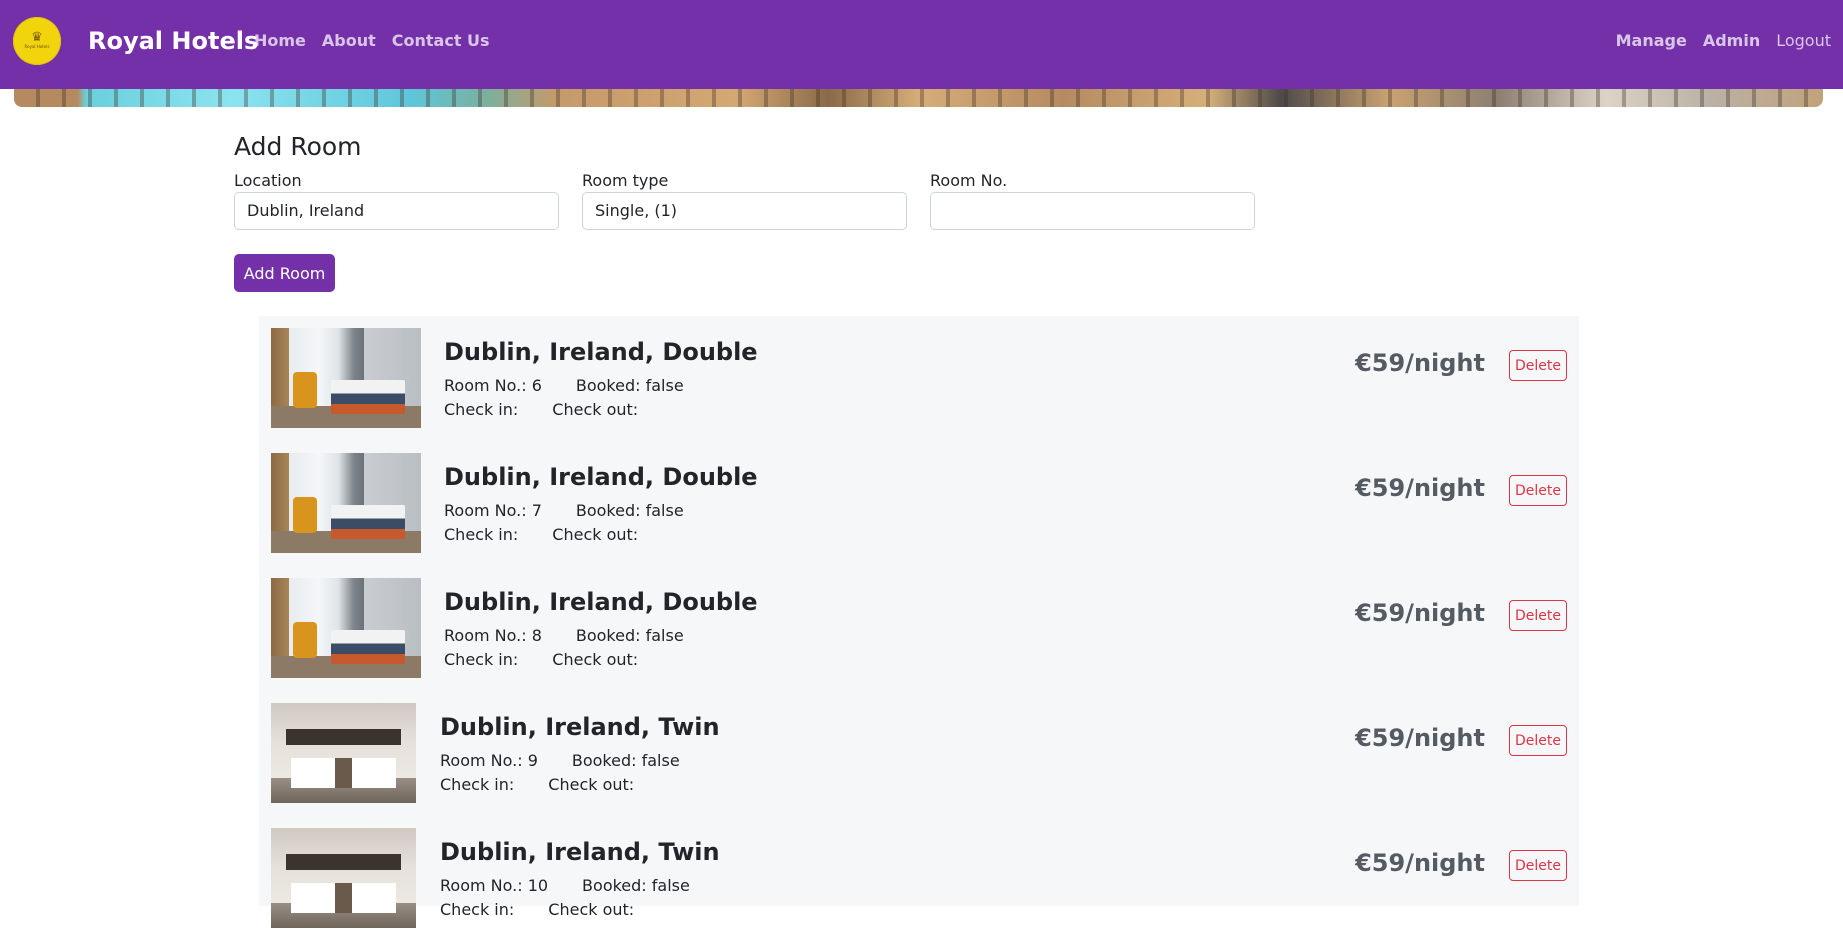  Describe the element at coordinates (268, 180) in the screenshot. I see `location-label: Location` at that location.